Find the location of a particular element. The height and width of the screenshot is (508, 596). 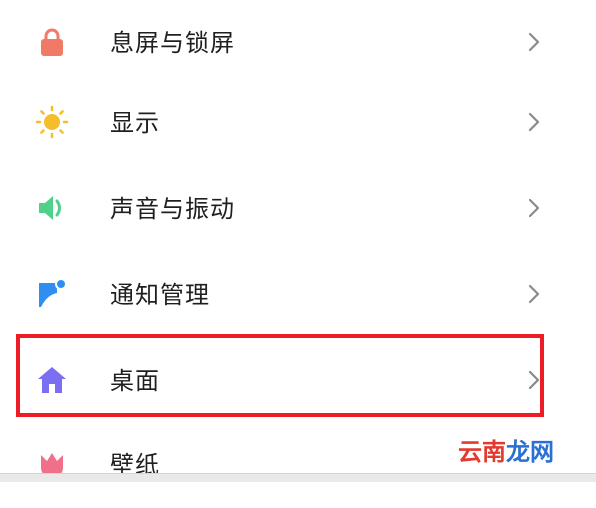

sun-icon is located at coordinates (52, 122).